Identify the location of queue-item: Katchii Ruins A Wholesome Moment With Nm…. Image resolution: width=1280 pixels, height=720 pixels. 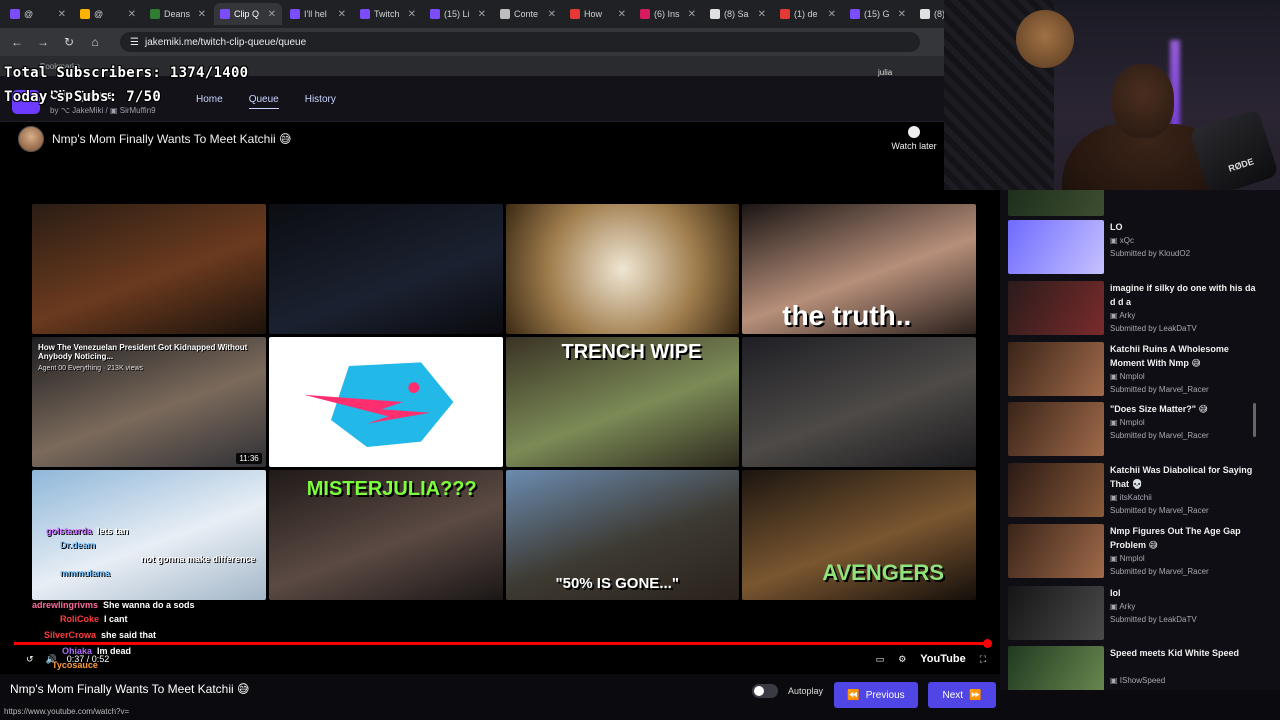
(1139, 370).